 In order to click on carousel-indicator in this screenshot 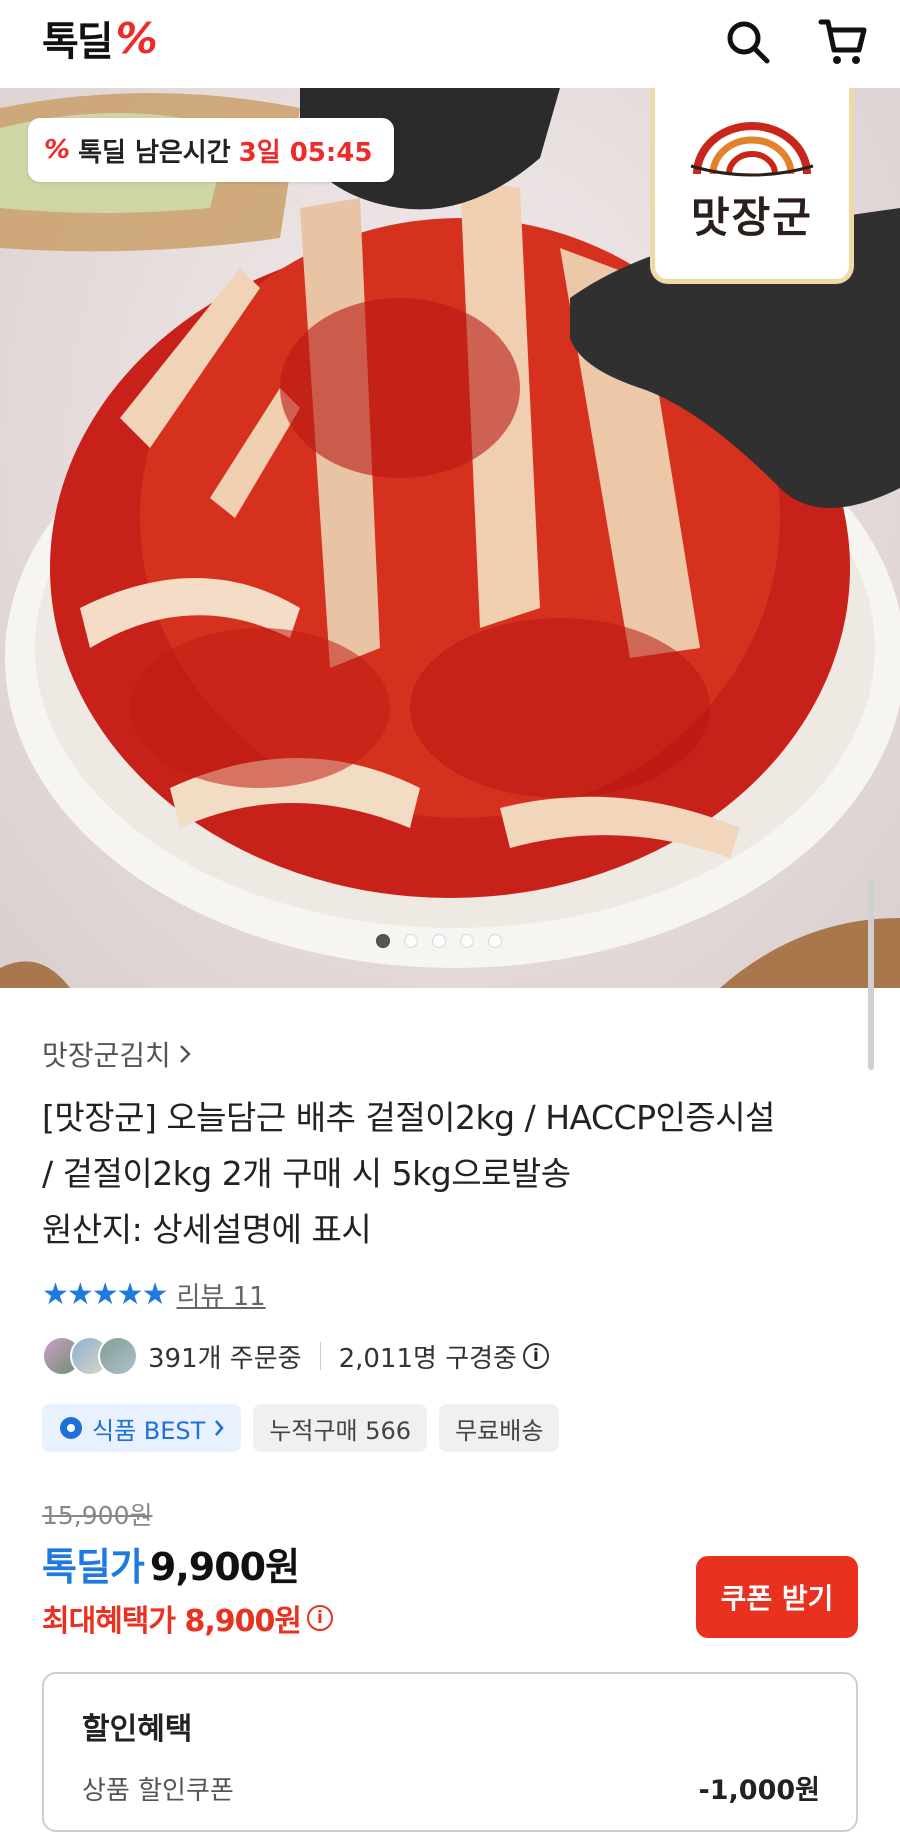, I will do `click(439, 941)`.